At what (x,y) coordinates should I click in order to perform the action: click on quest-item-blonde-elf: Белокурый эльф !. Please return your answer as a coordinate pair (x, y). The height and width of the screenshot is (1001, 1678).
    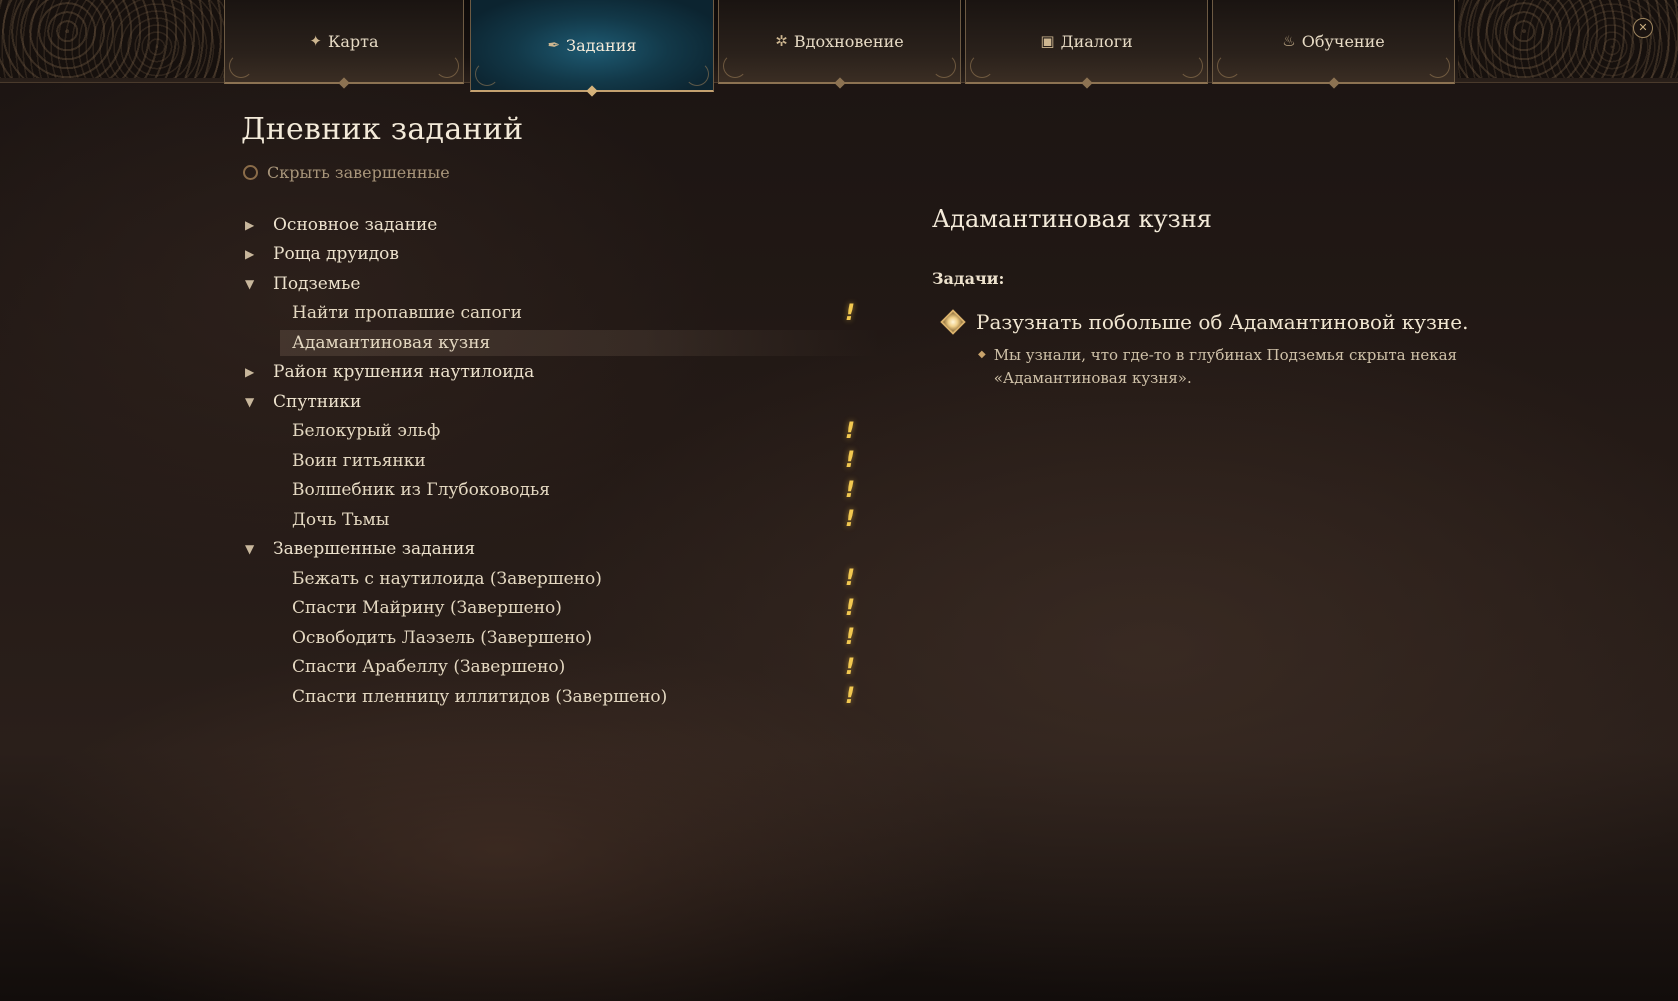
    Looking at the image, I should click on (555, 432).